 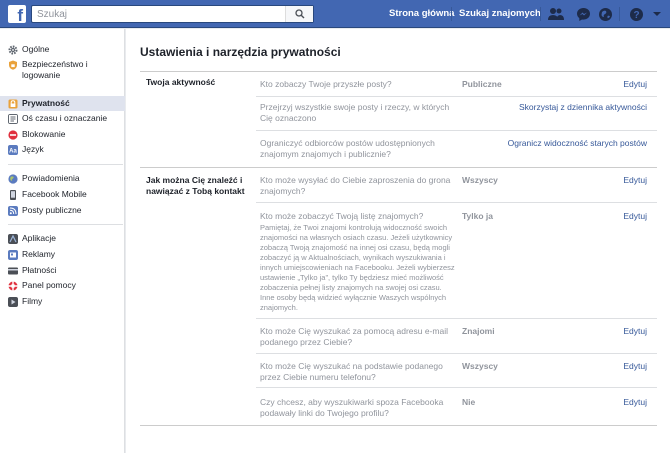 I want to click on sidebar-item-label: Bezpieczeństwo i logowanie, so click(x=55, y=69).